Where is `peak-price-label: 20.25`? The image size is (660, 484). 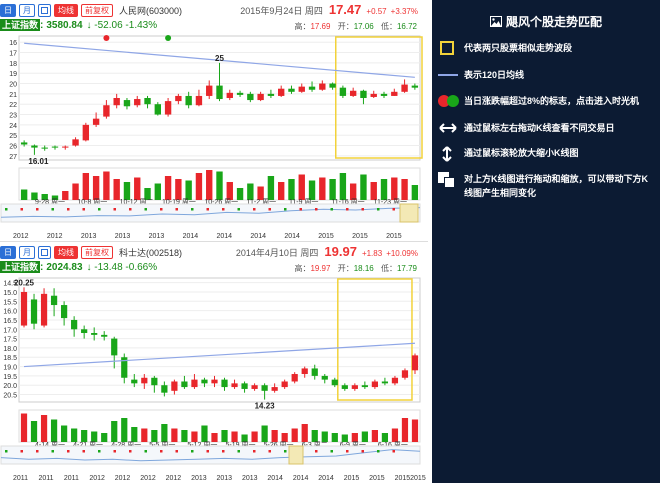
peak-price-label: 20.25 is located at coordinates (24, 282).